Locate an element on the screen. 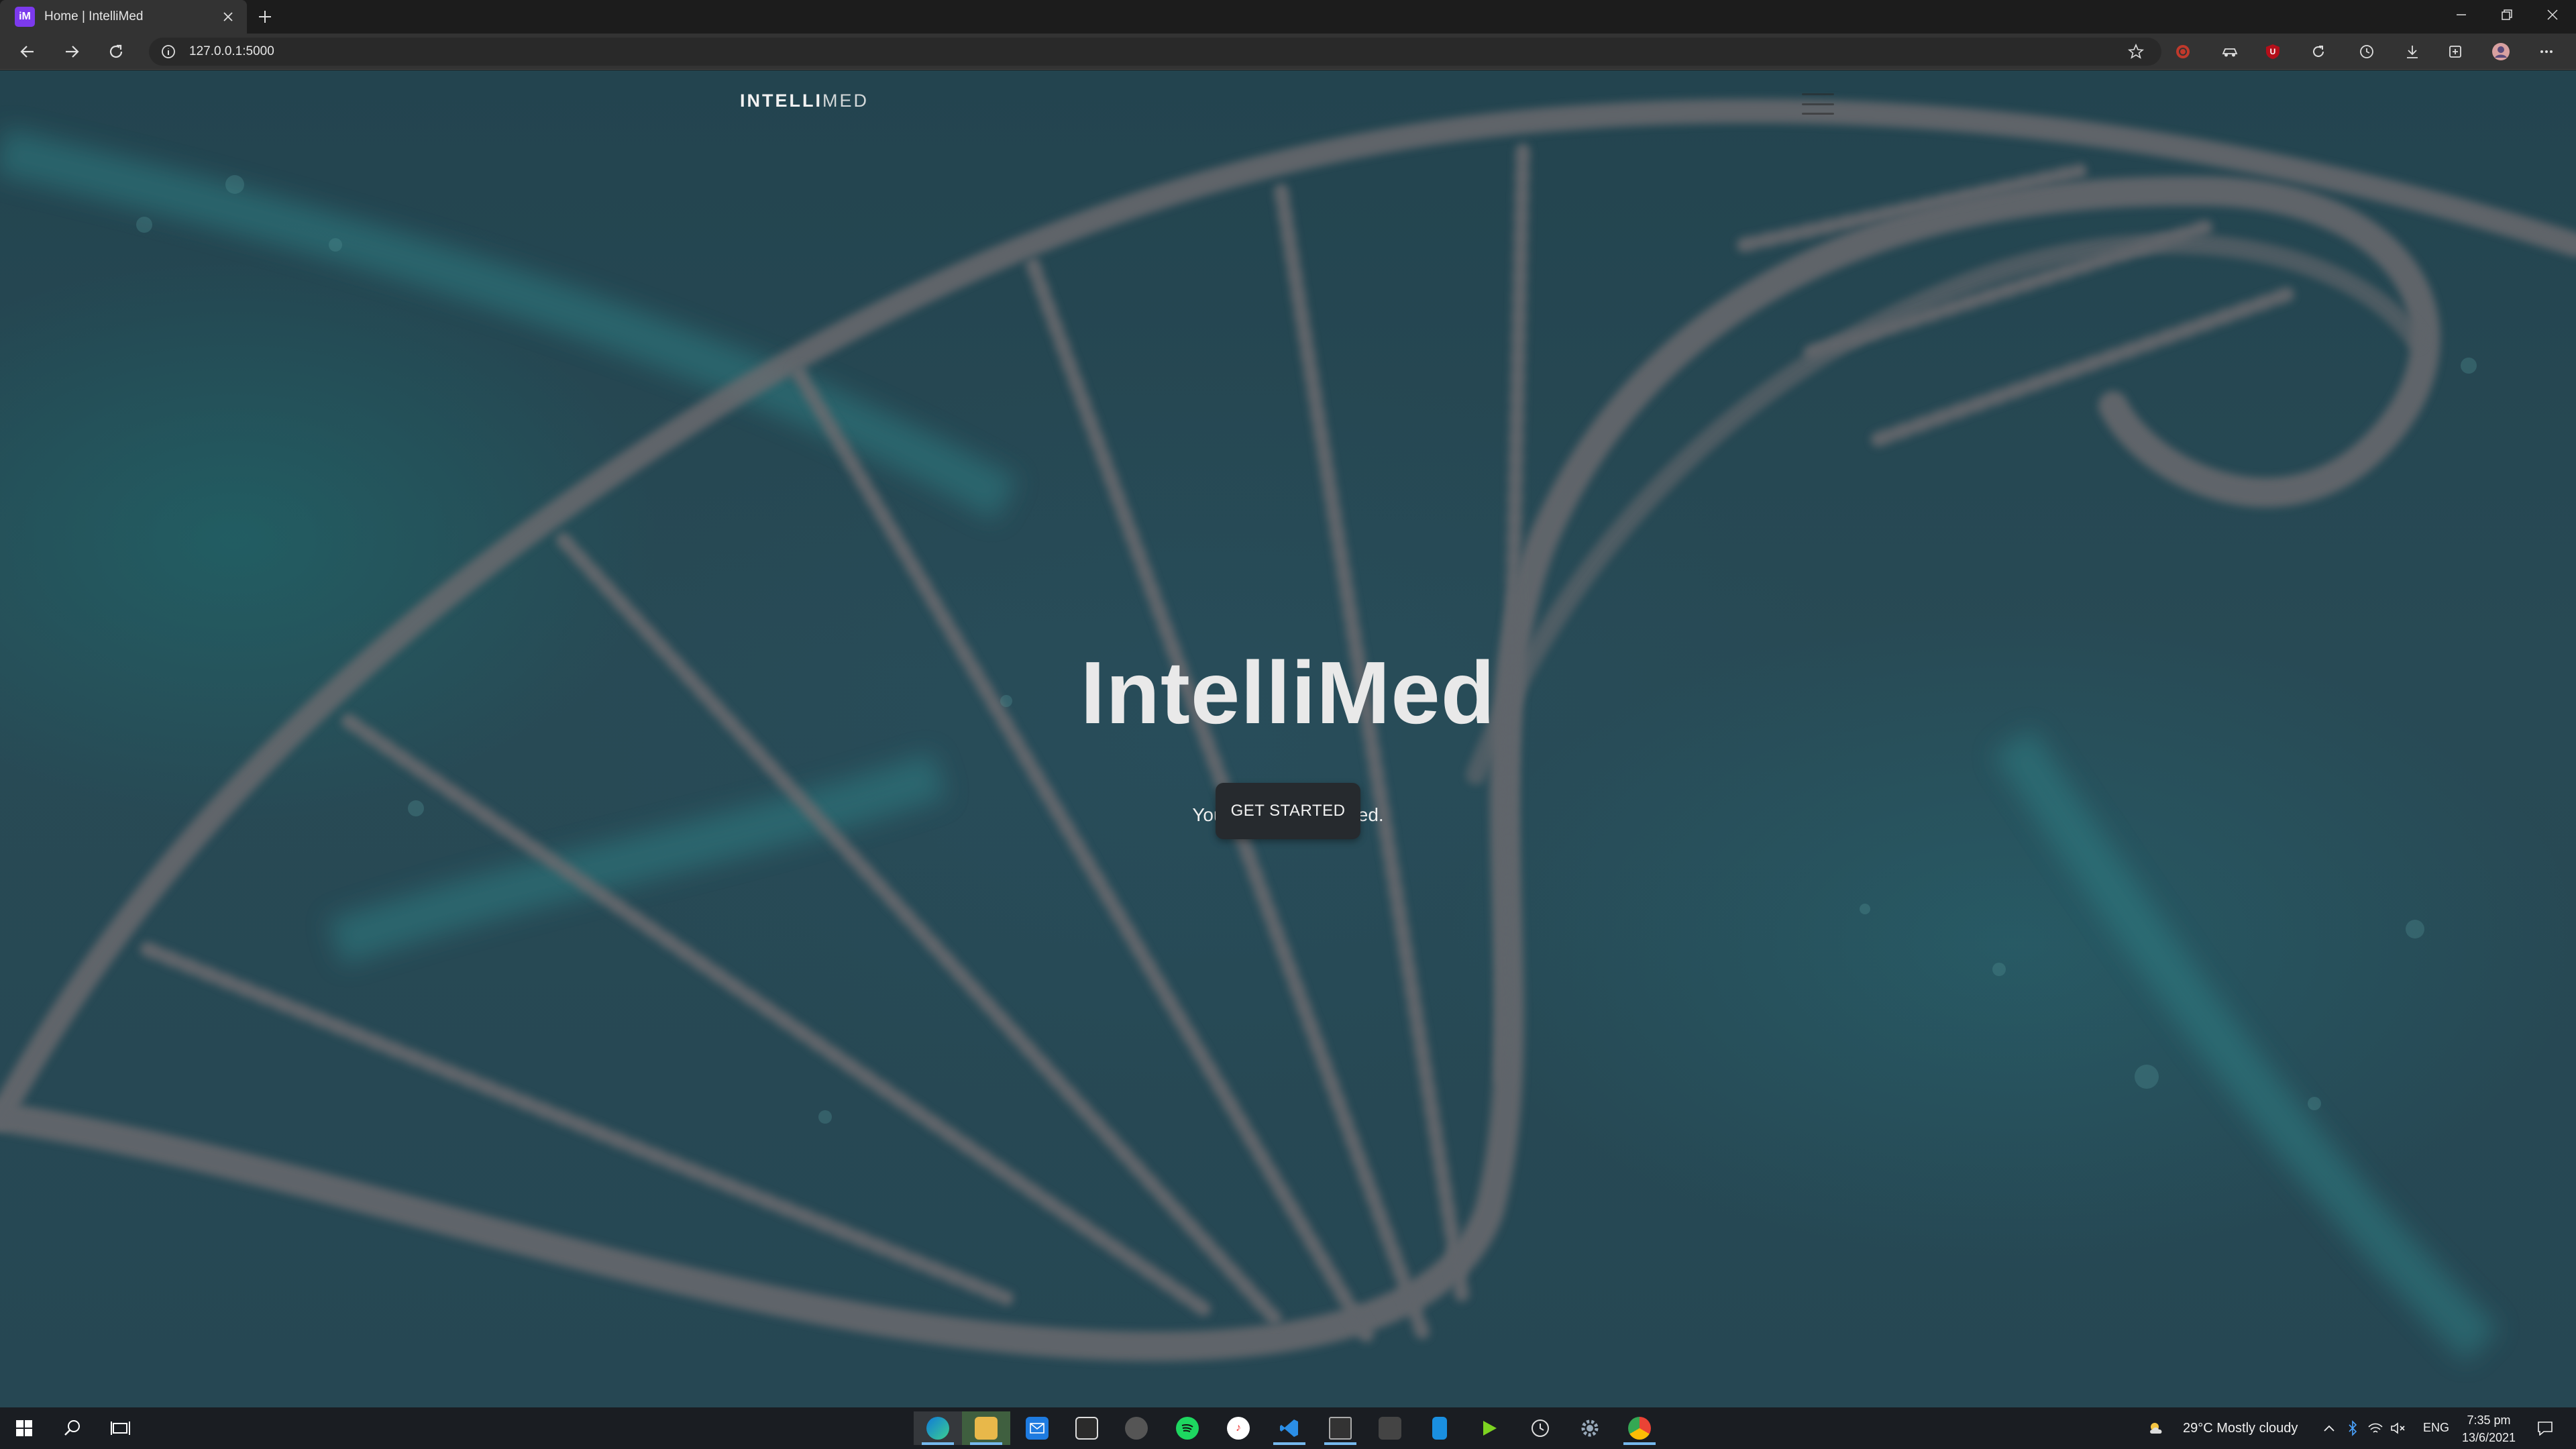  taskbar-unity-icon is located at coordinates (1136, 1428).